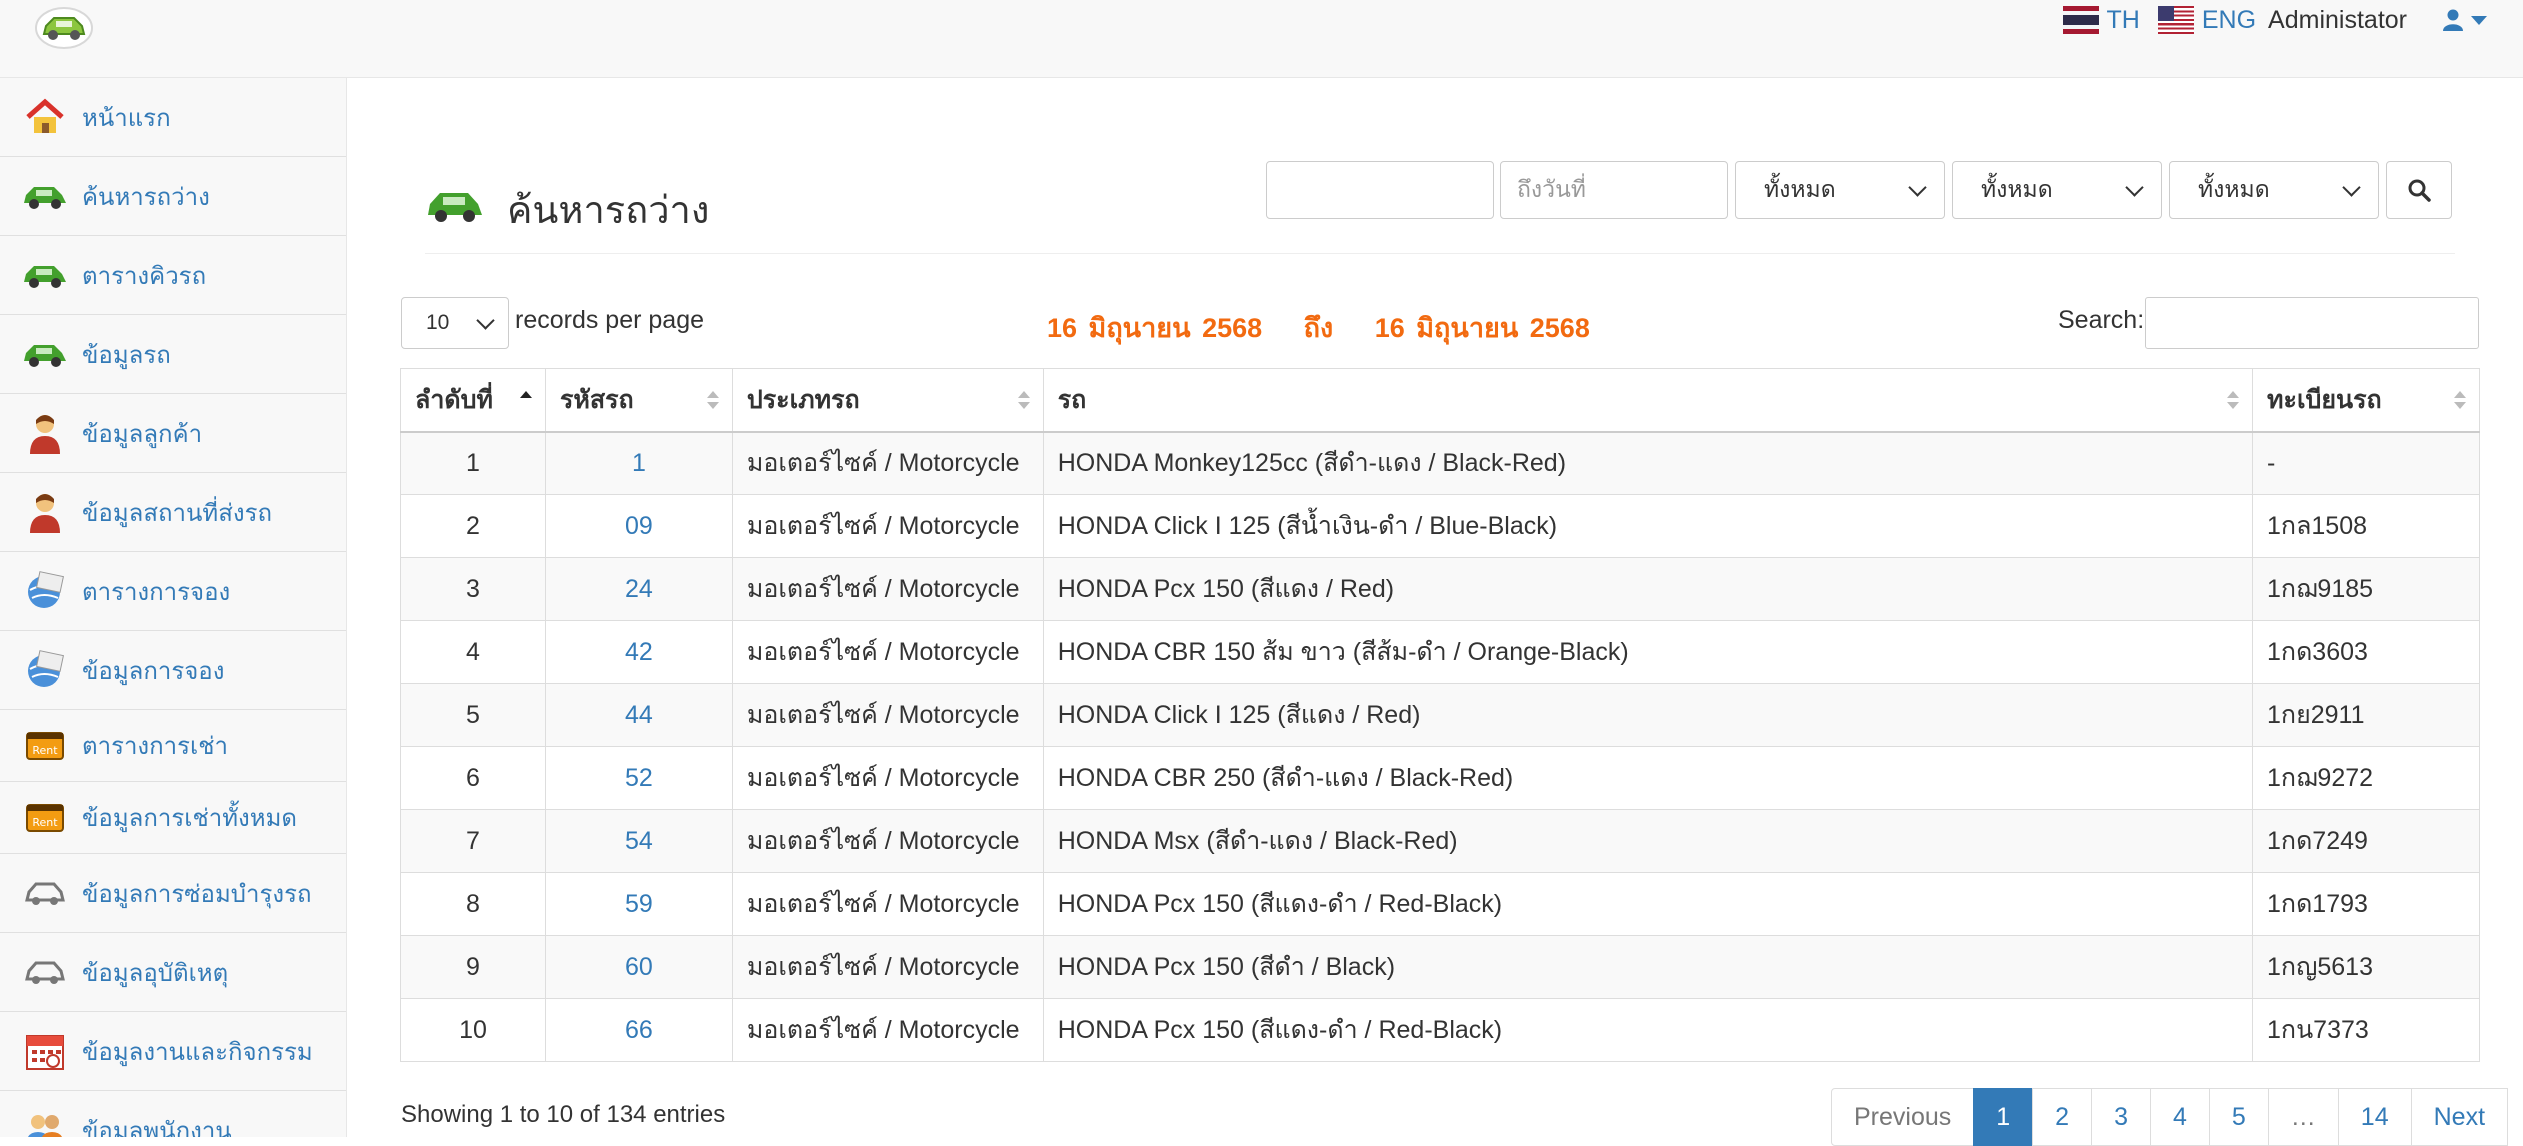 Image resolution: width=2523 pixels, height=1146 pixels. Describe the element at coordinates (638, 715) in the screenshot. I see `car-code-link: 44` at that location.